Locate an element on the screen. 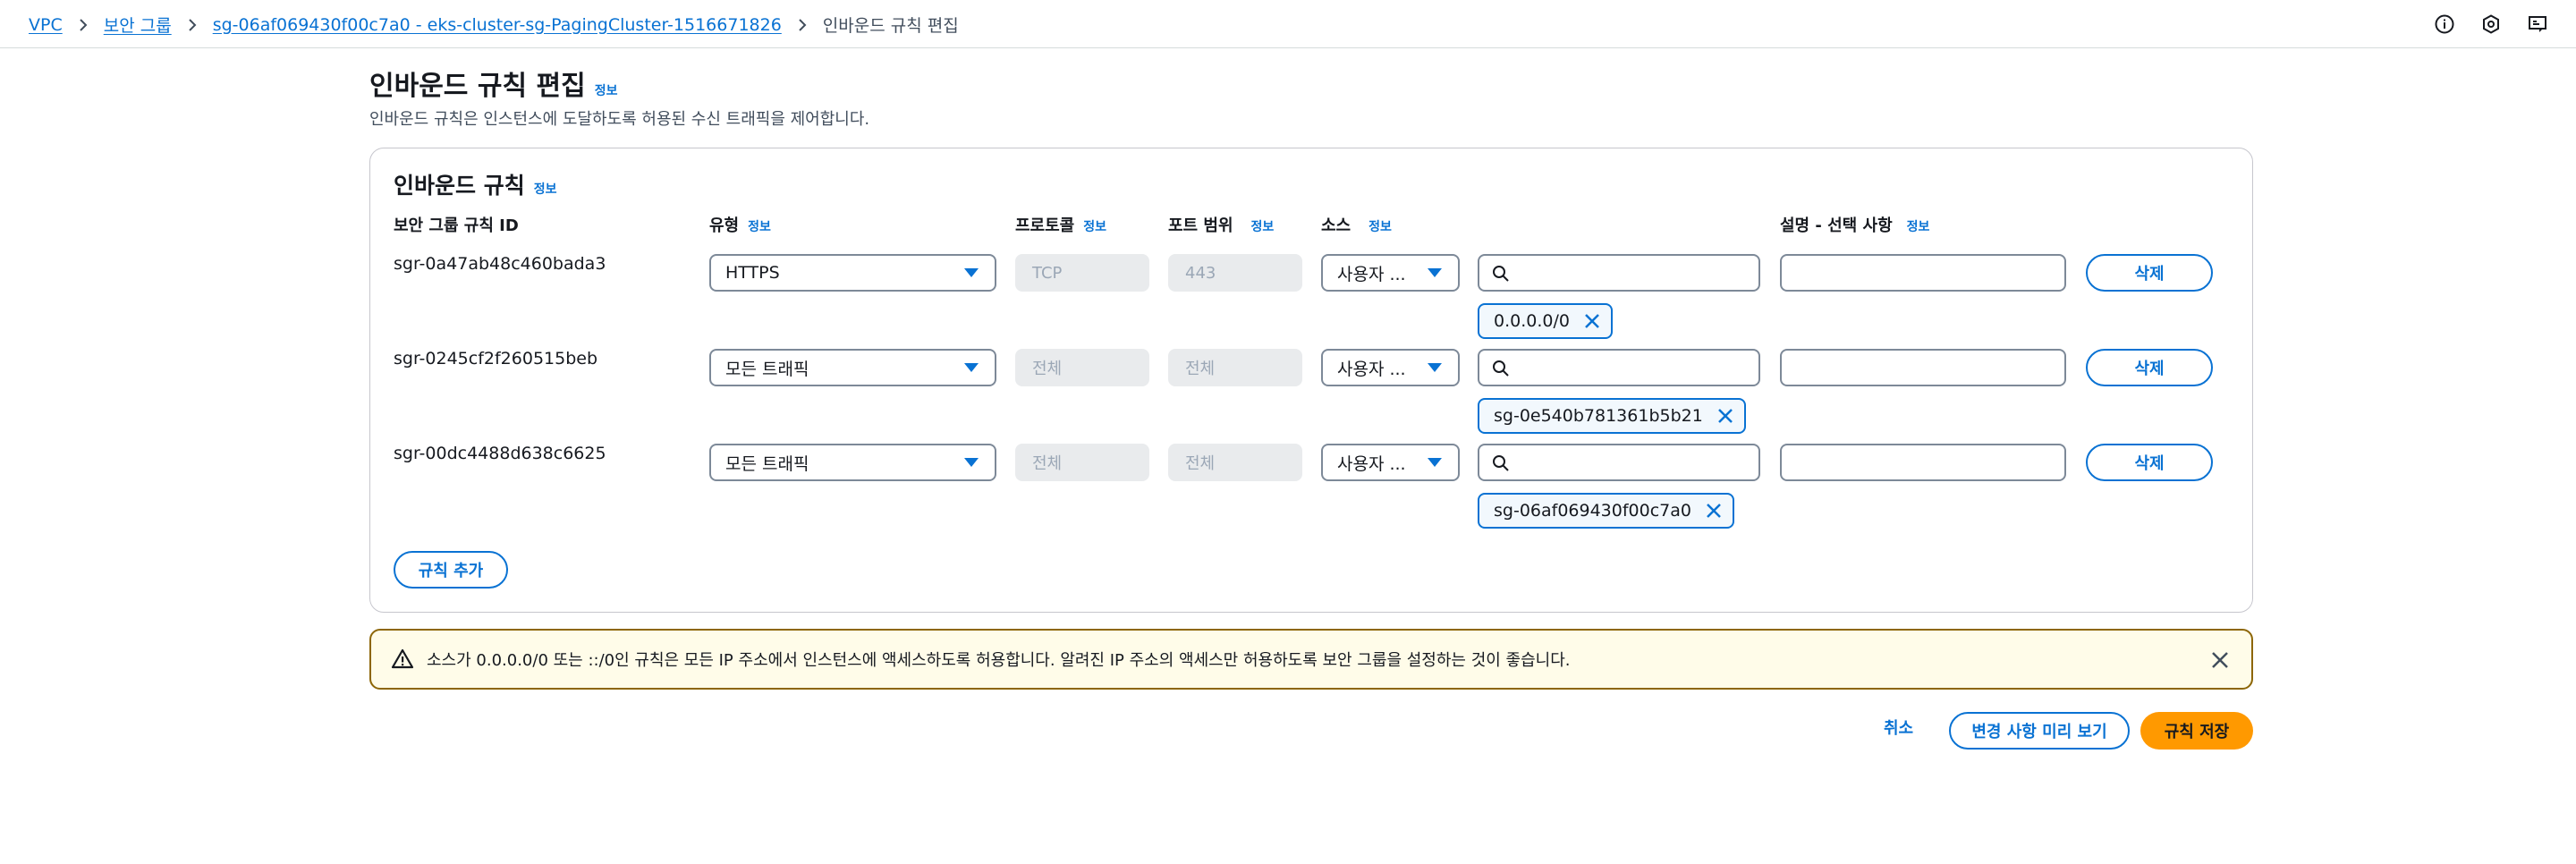  source-token: sg-06af069430f00c7a0 is located at coordinates (1606, 511).